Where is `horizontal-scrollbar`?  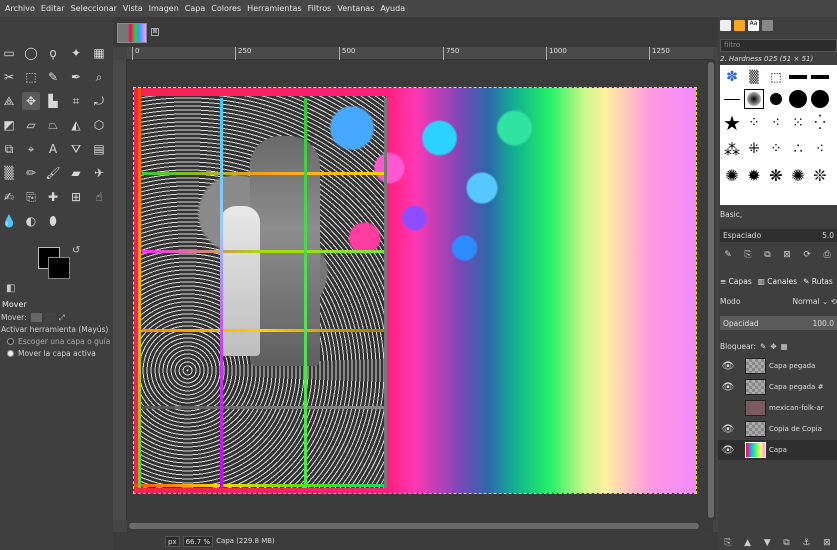
horizontal-scrollbar is located at coordinates (420, 526).